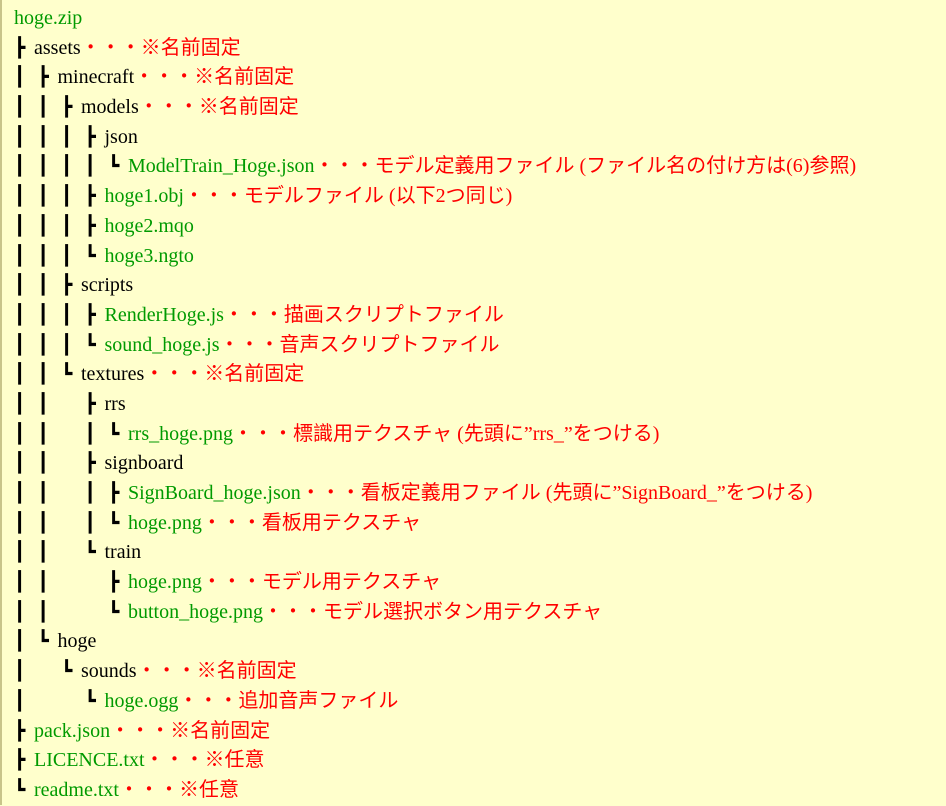 Image resolution: width=946 pixels, height=806 pixels. Describe the element at coordinates (433, 611) in the screenshot. I see `entry-description: ・・・モデル選択ボタン用テクスチャ` at that location.